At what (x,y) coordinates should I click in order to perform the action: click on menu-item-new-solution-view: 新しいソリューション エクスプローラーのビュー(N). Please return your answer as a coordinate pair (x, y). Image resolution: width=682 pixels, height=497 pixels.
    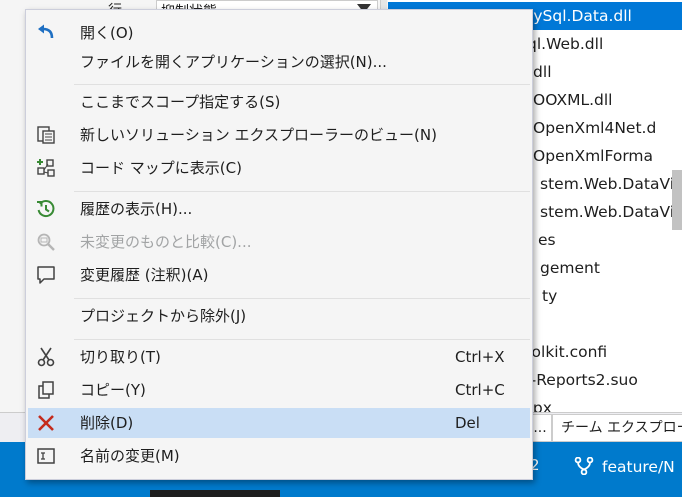
    Looking at the image, I should click on (279, 135).